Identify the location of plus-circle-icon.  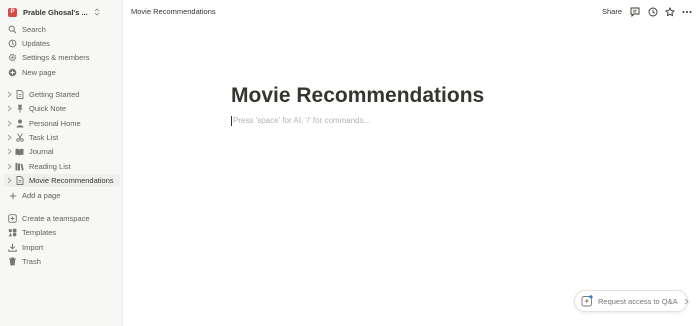
(12, 72).